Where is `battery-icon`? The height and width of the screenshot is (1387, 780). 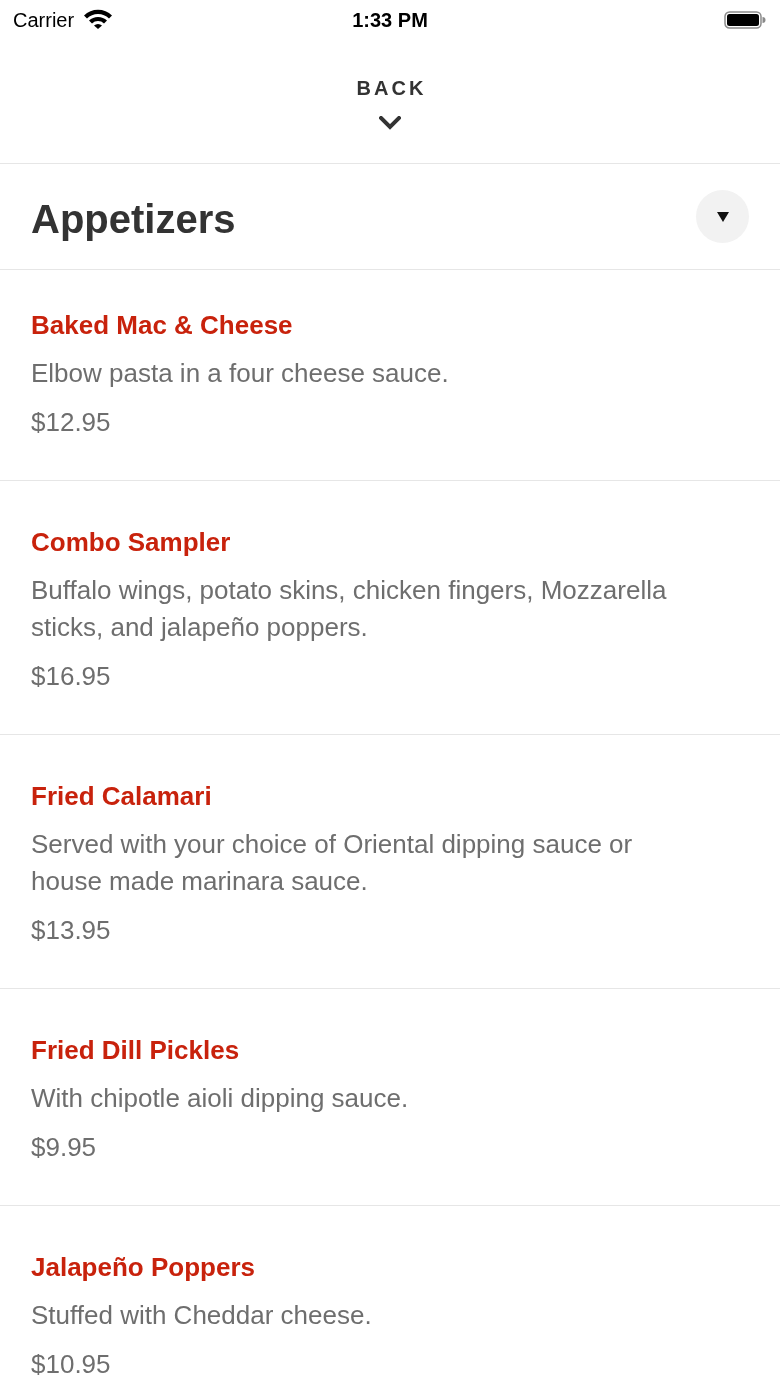 battery-icon is located at coordinates (745, 20).